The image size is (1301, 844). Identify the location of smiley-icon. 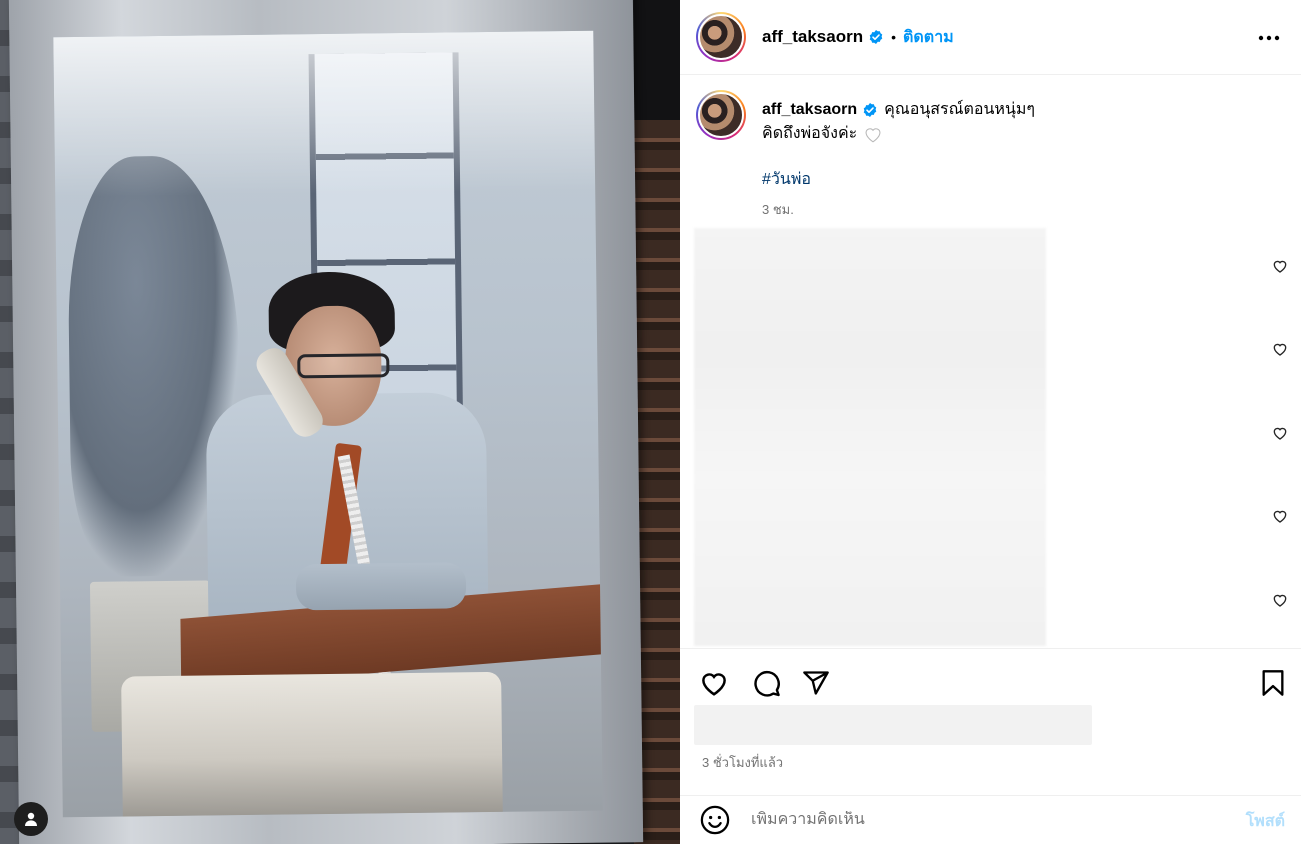
(715, 820).